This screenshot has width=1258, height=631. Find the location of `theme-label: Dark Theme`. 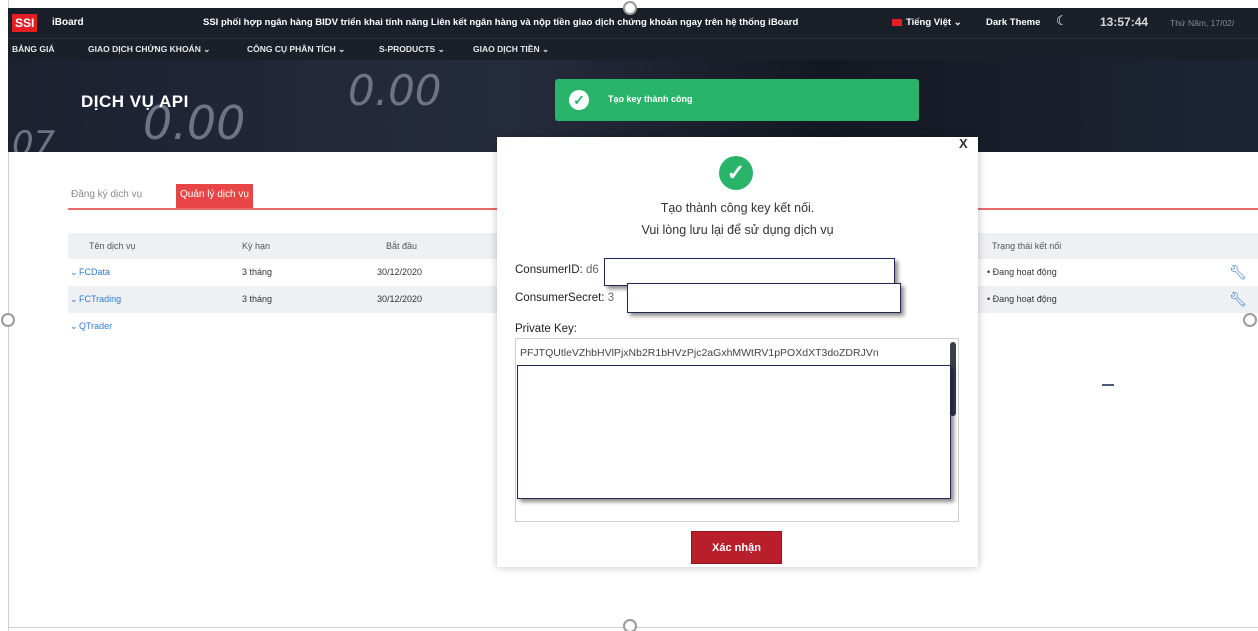

theme-label: Dark Theme is located at coordinates (1013, 22).